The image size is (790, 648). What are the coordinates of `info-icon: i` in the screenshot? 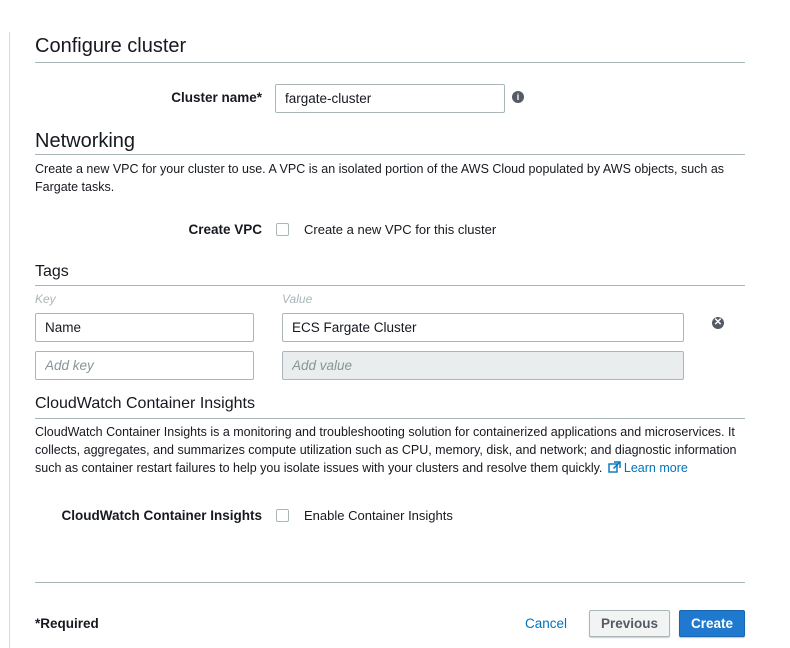 It's located at (518, 97).